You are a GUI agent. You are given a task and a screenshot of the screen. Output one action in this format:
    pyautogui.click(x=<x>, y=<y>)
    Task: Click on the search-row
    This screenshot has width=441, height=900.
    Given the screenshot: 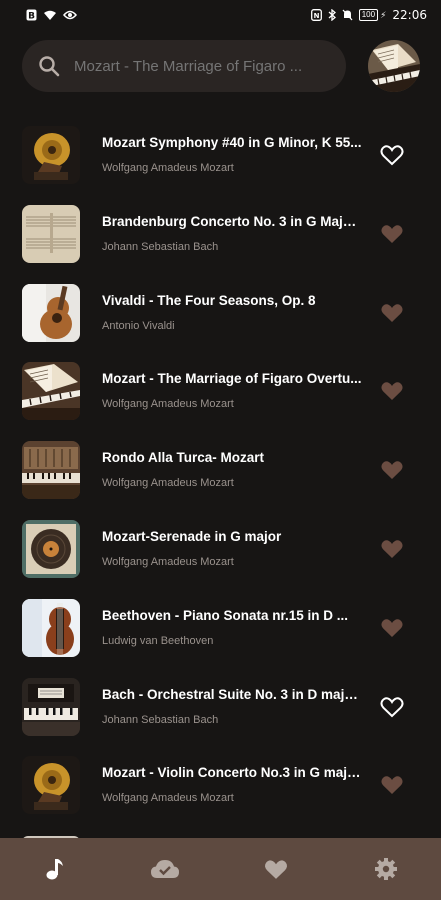 What is the action you would take?
    pyautogui.click(x=222, y=66)
    